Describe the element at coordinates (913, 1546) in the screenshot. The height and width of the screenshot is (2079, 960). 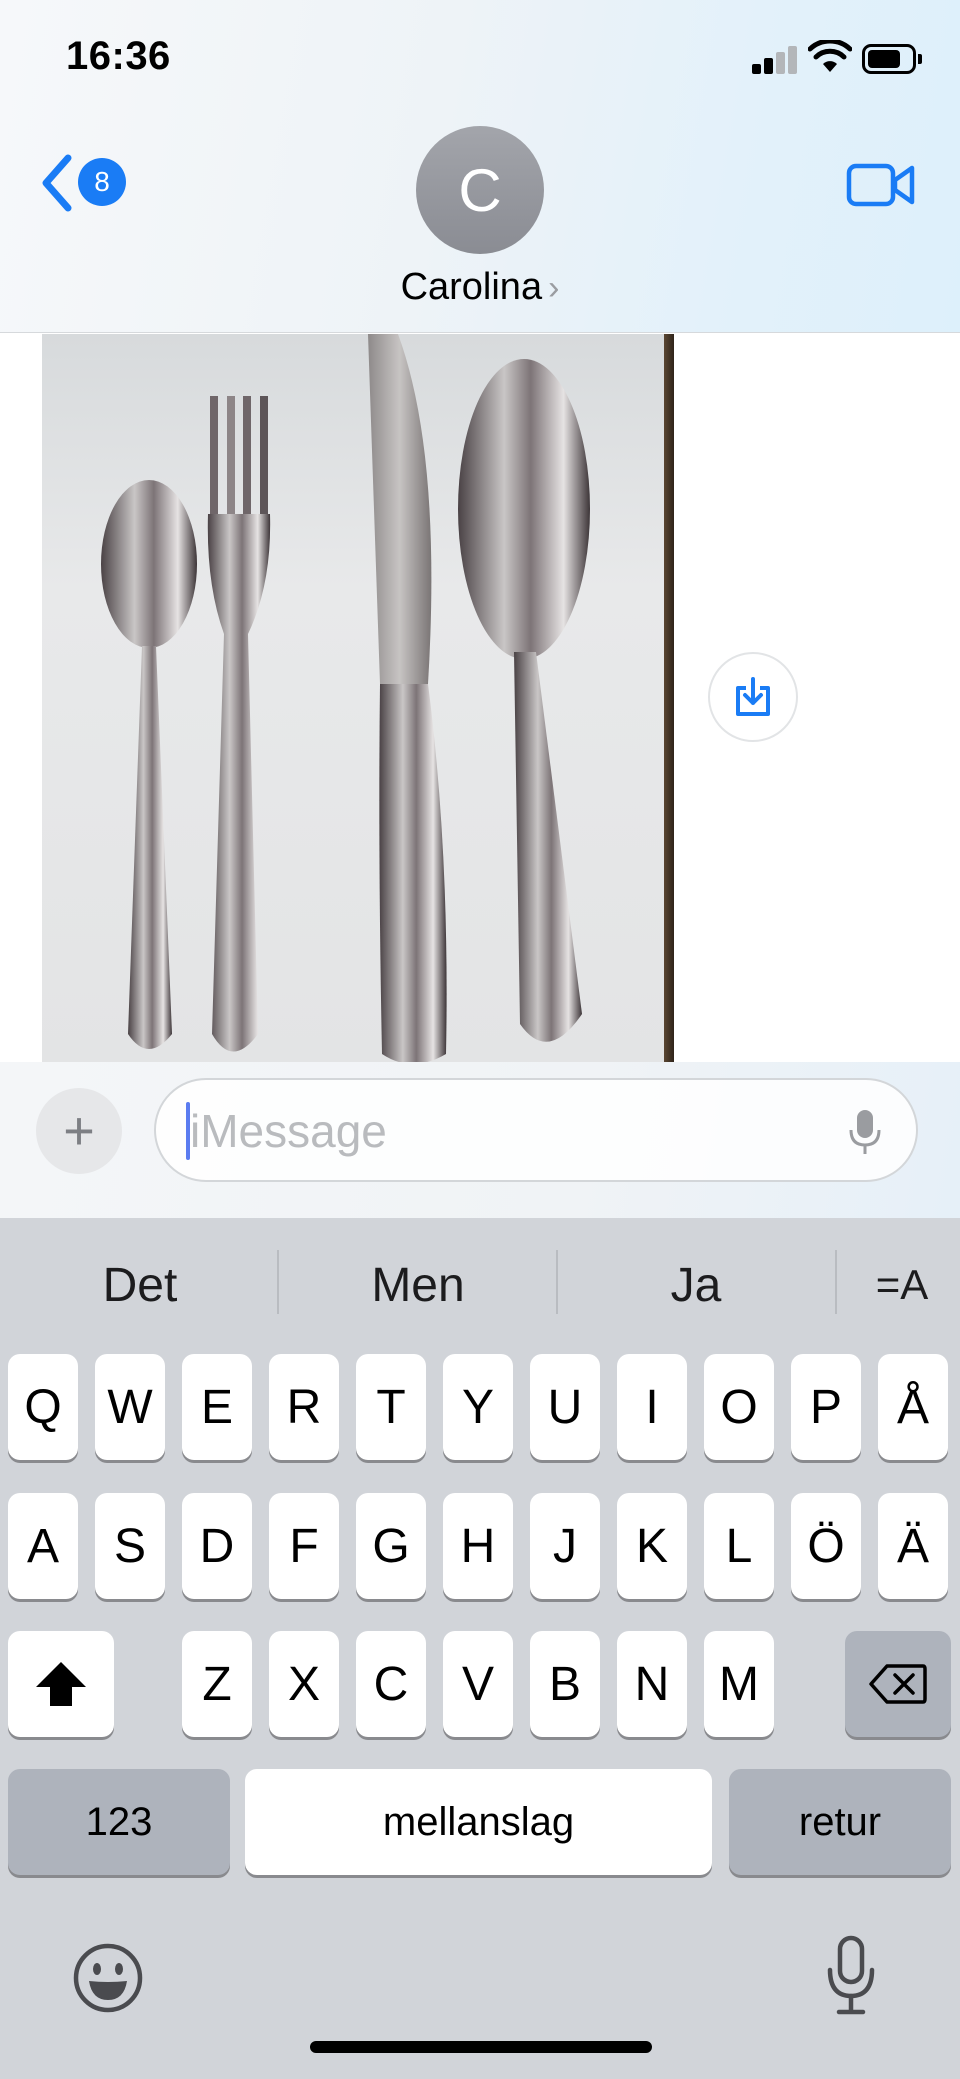
I see `key-a-umlaut: Ä` at that location.